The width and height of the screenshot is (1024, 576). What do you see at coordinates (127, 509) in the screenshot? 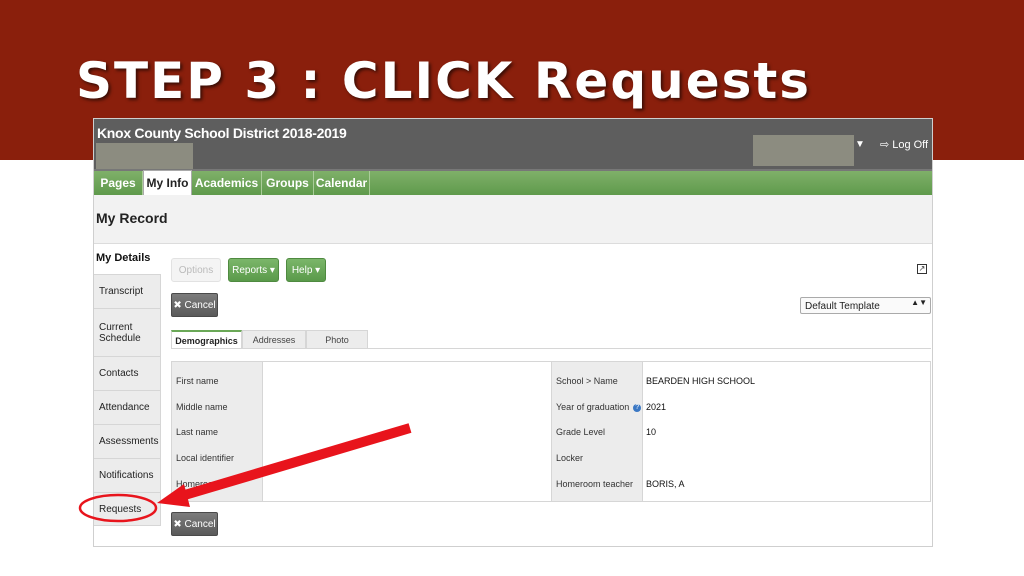
I see `sidebar-item-requests: Requests` at bounding box center [127, 509].